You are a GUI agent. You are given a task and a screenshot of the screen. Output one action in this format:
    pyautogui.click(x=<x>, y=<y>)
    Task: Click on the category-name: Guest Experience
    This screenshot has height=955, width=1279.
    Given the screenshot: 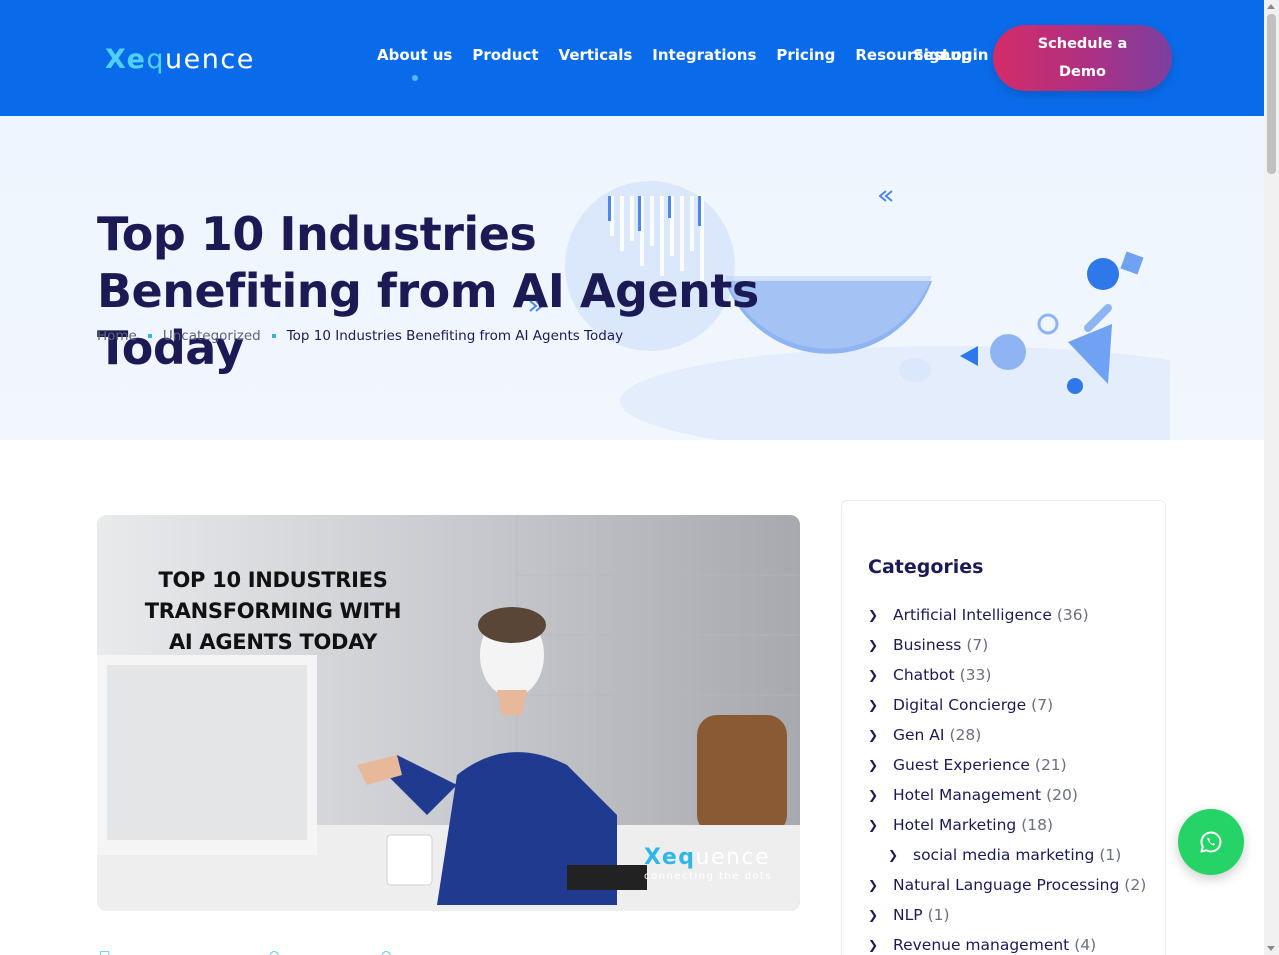 What is the action you would take?
    pyautogui.click(x=961, y=765)
    